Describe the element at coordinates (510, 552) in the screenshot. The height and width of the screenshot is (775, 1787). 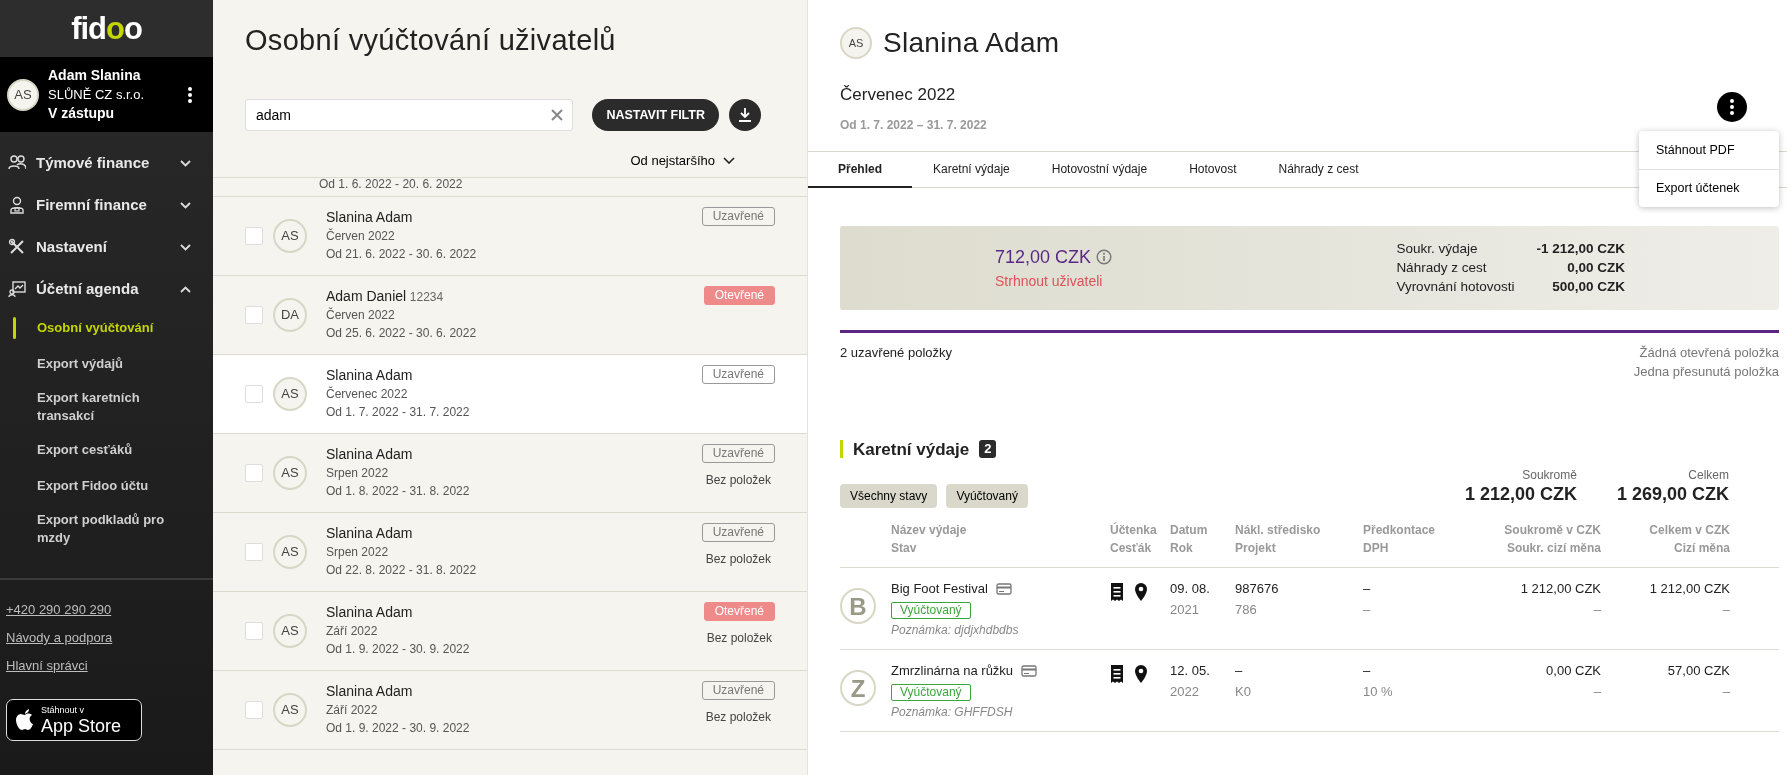
I see `list-row: AS Slanina Adam Srpen 2022 Od 22. 8. 2022 - 31. 8. 2022 Uzavřené Bez položek` at that location.